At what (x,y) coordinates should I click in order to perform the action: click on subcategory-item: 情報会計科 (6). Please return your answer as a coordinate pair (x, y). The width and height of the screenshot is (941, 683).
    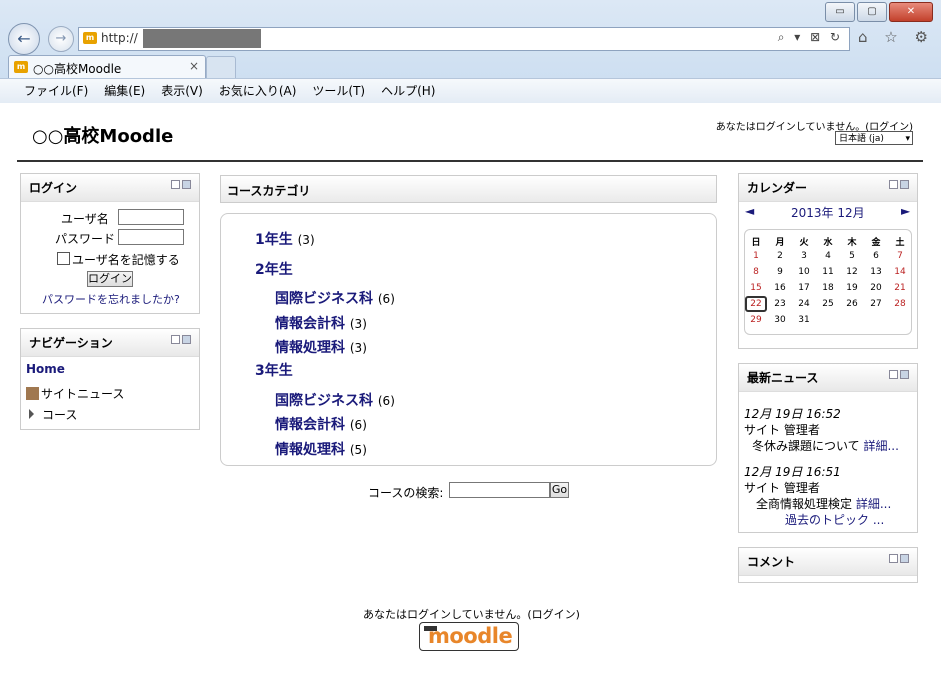
    Looking at the image, I should click on (321, 424).